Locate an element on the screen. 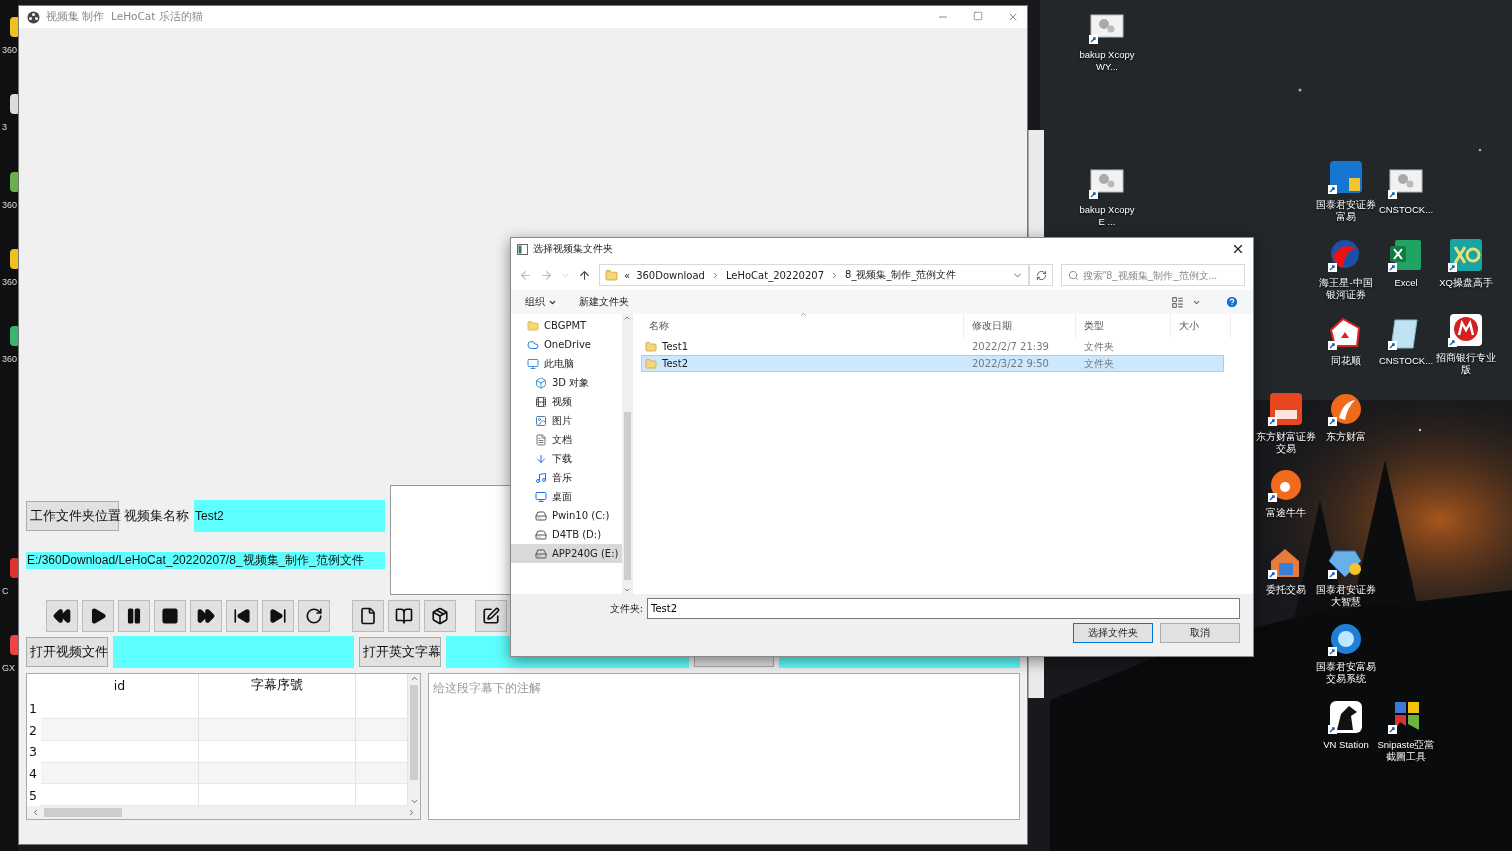 The image size is (1512, 851). path-field: E:/360Download/LeHoCat_20220207/8_视频集_制作_范例文件 is located at coordinates (205, 560).